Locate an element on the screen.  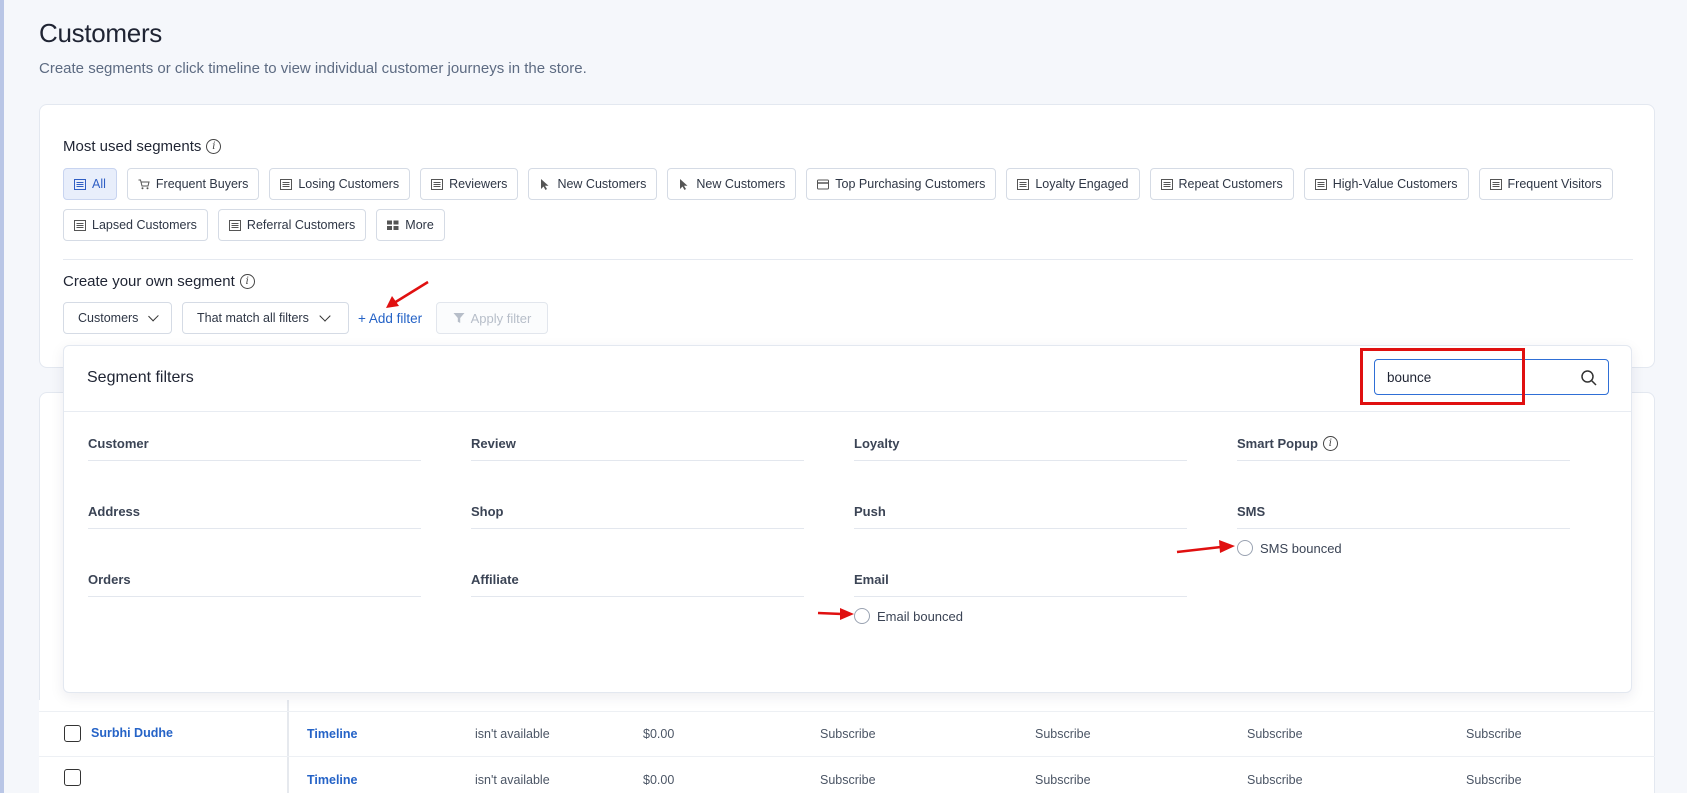
segment-chip-new-customers-2: New Customers is located at coordinates (732, 184).